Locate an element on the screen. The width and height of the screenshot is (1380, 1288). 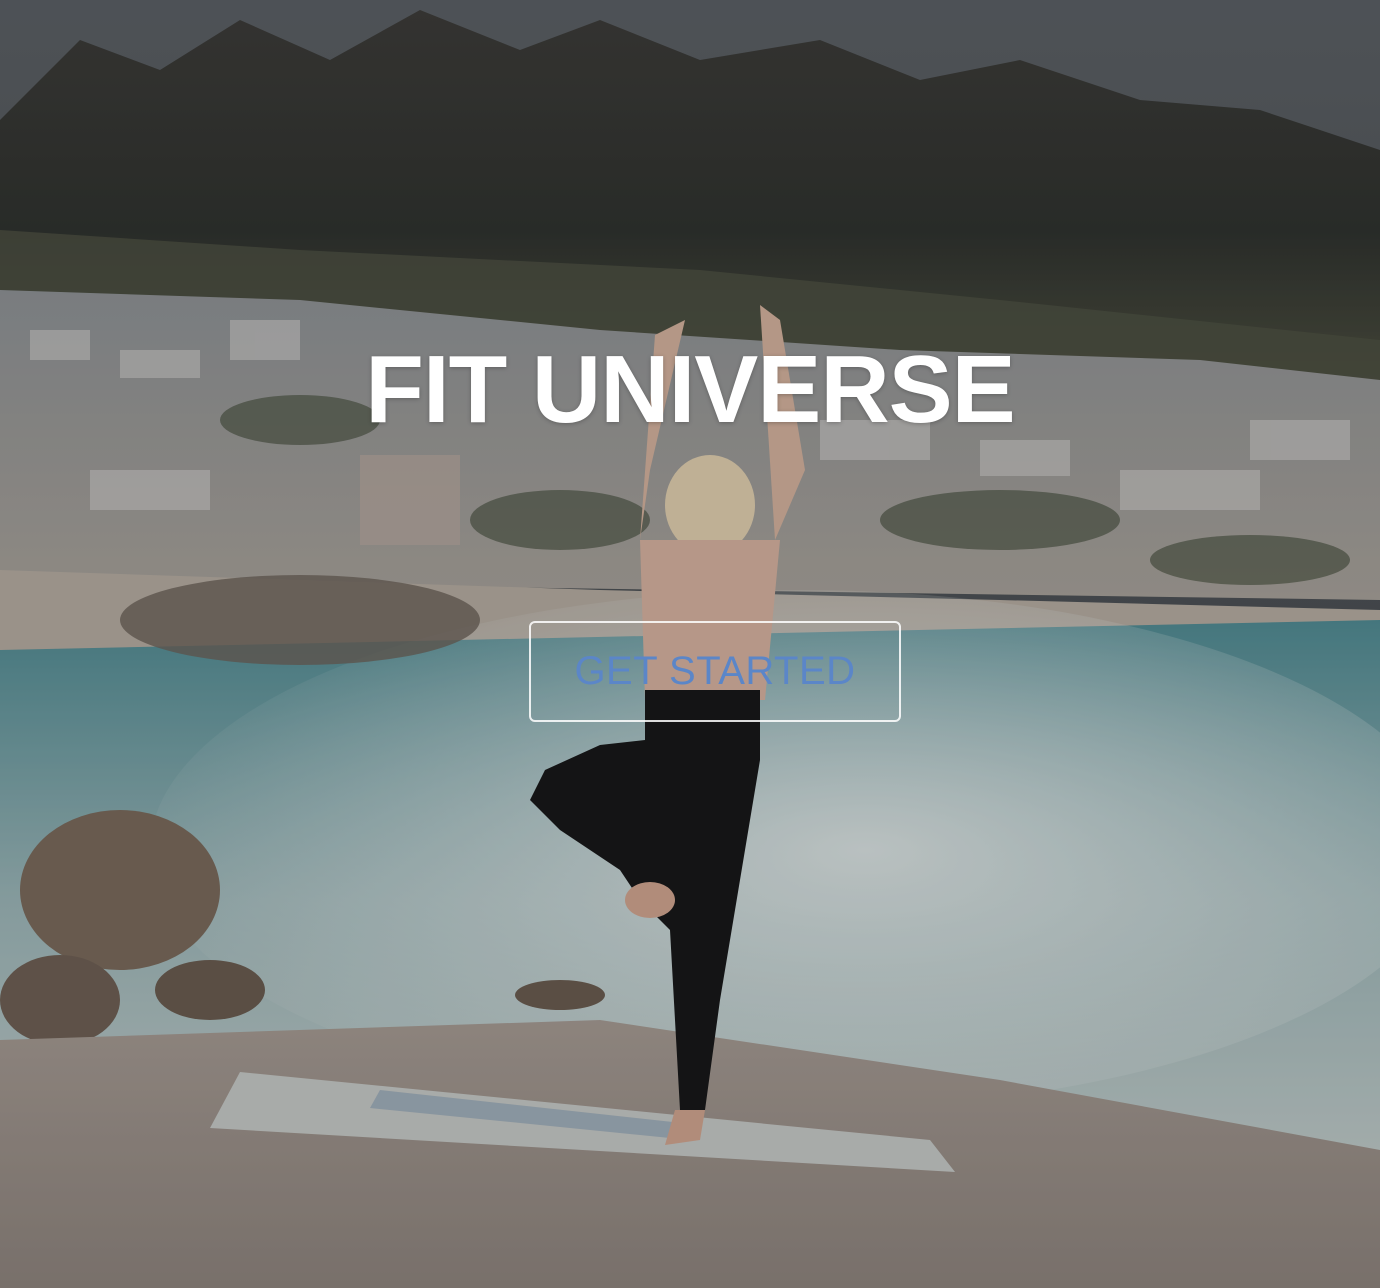
get-started-label: GET STARTED is located at coordinates (715, 671).